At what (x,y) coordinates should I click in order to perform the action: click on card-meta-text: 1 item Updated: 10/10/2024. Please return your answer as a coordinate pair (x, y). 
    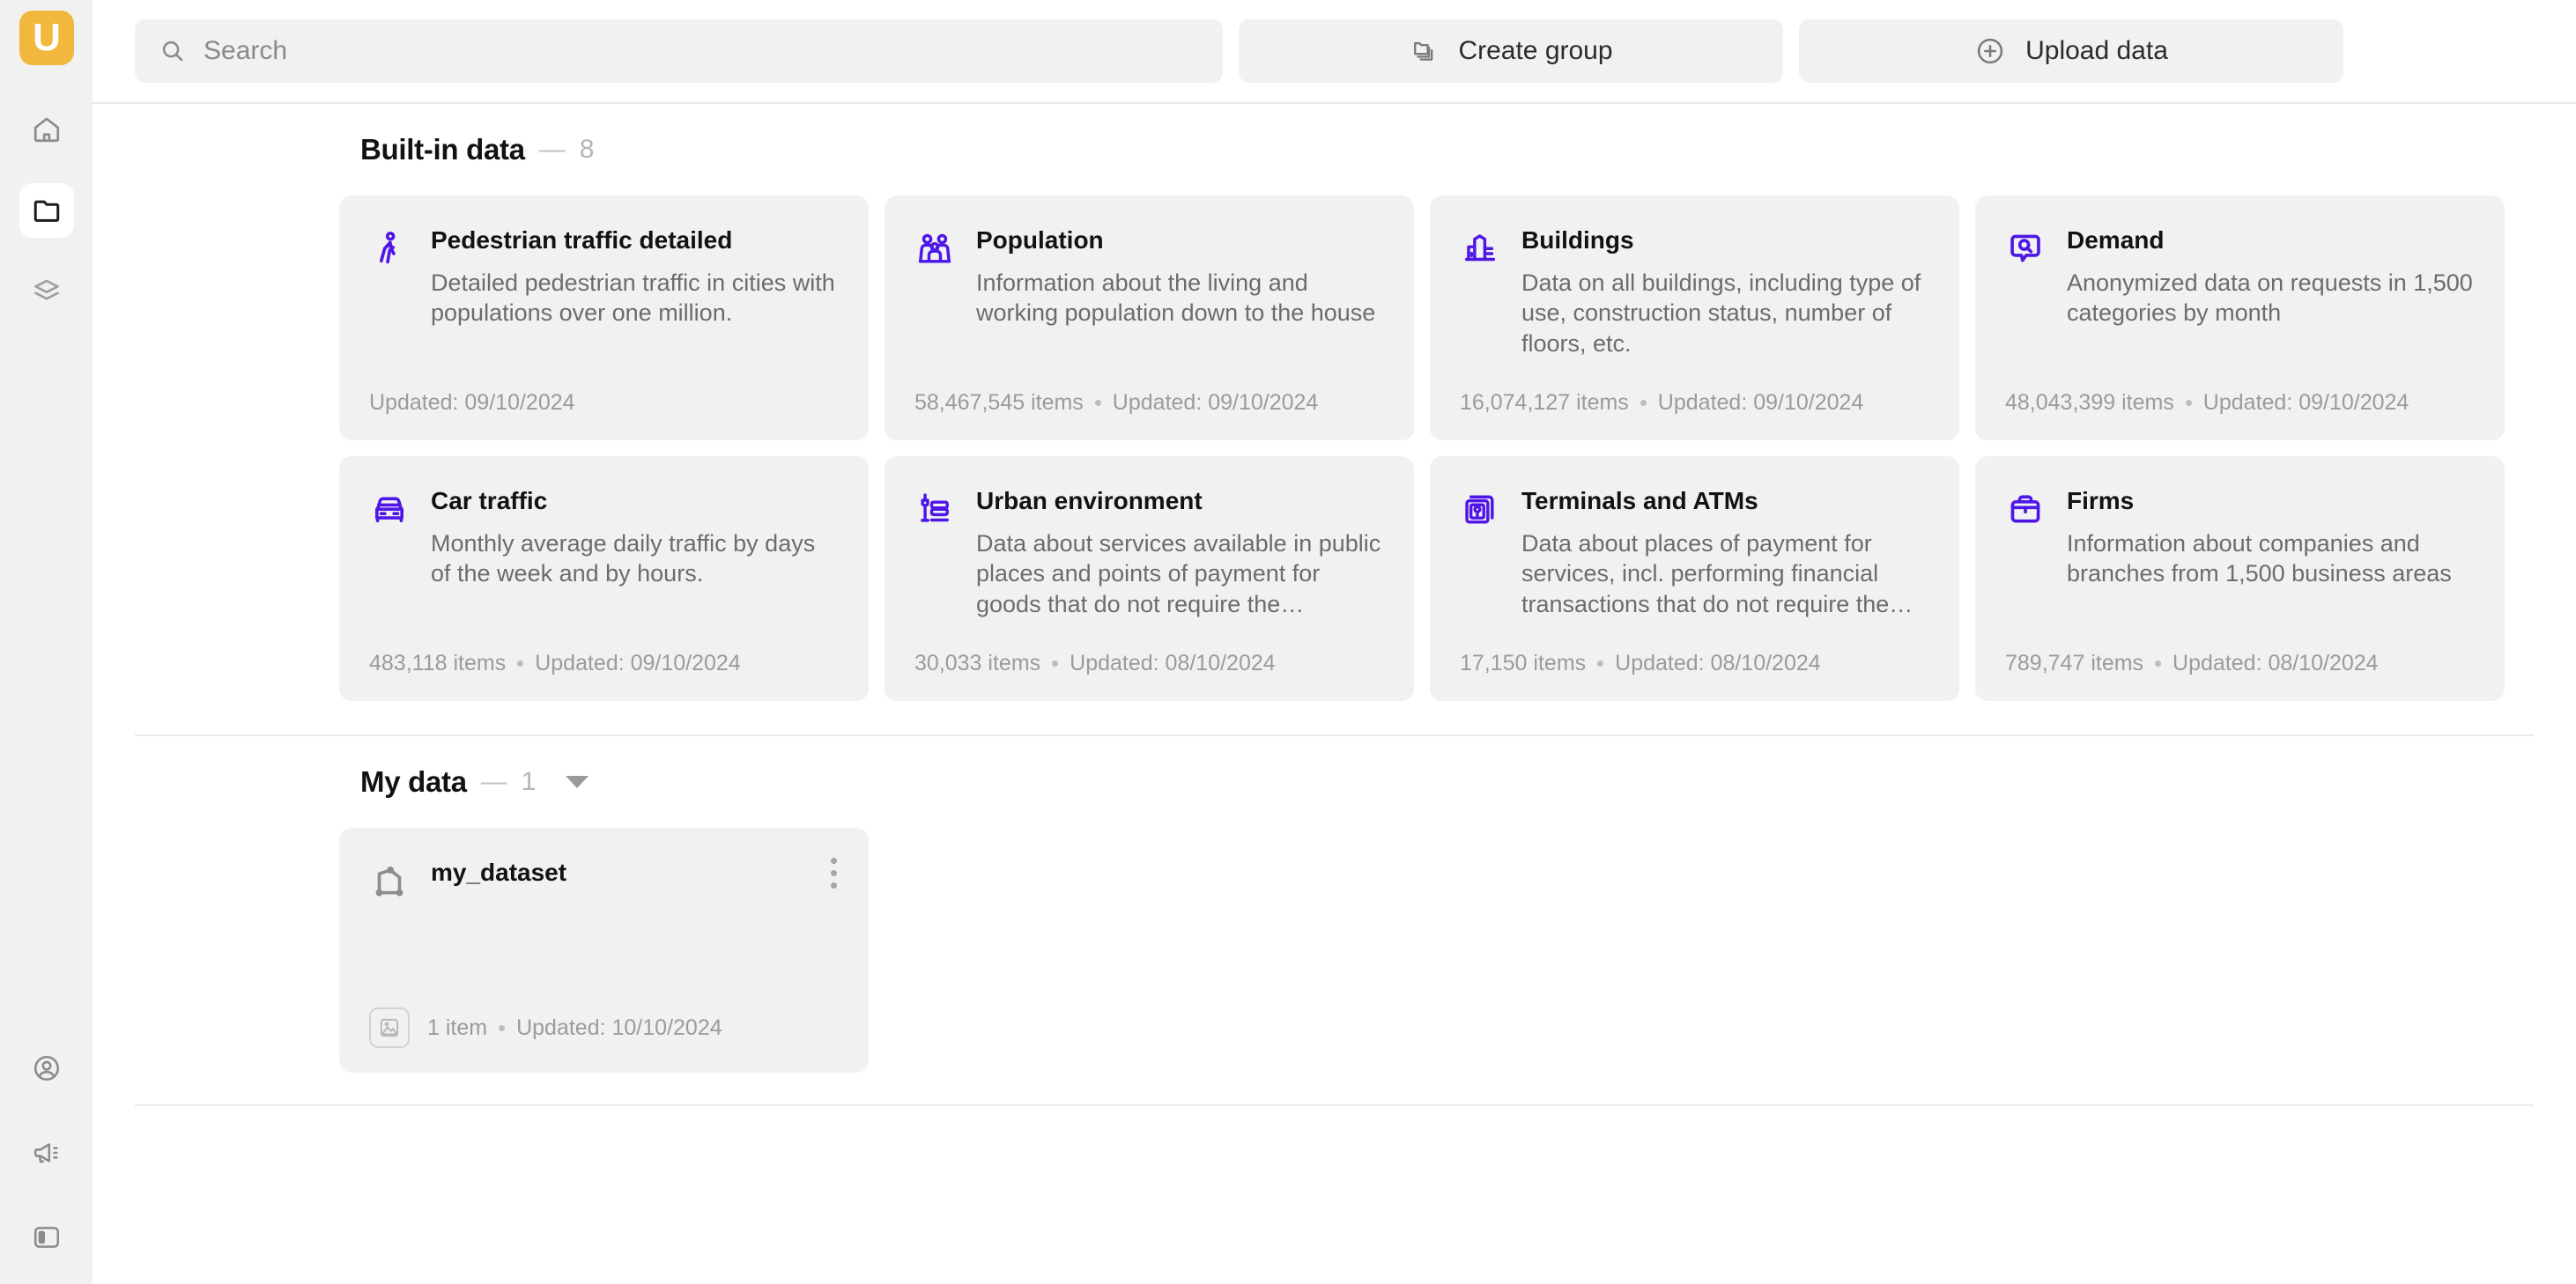
    Looking at the image, I should click on (575, 1028).